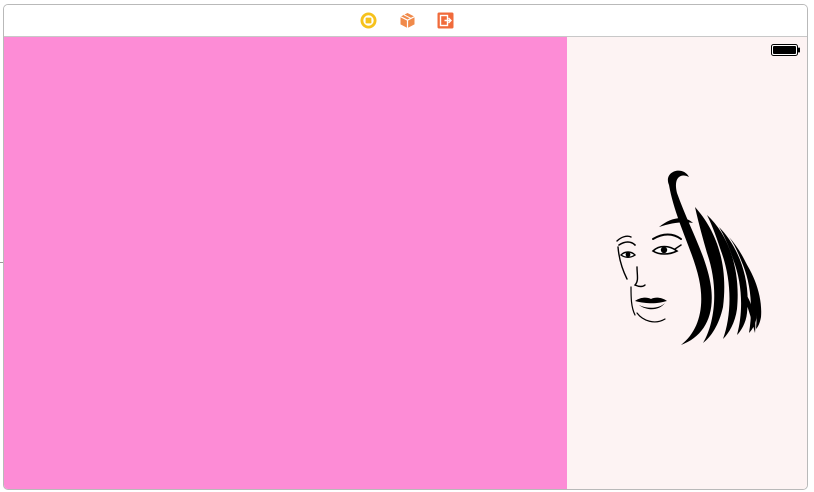  What do you see at coordinates (786, 49) in the screenshot?
I see `battery-full-icon` at bounding box center [786, 49].